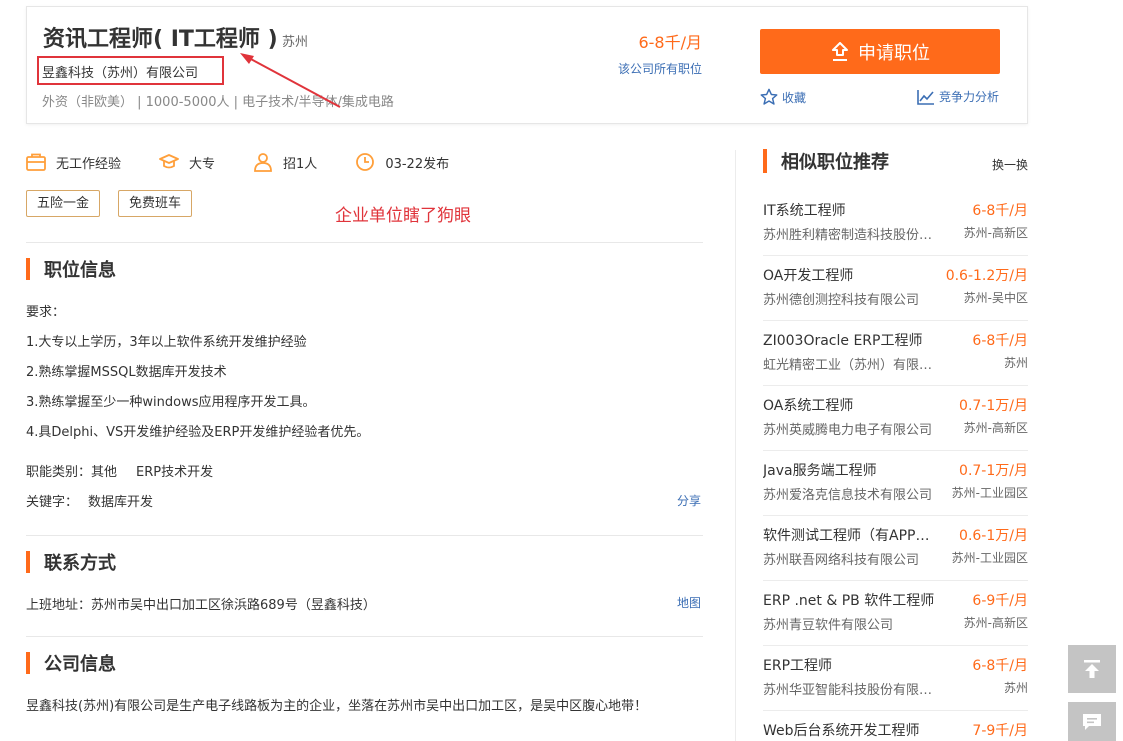 The height and width of the screenshot is (741, 1123). Describe the element at coordinates (59, 472) in the screenshot. I see `job-category-label: 职能类别：` at that location.